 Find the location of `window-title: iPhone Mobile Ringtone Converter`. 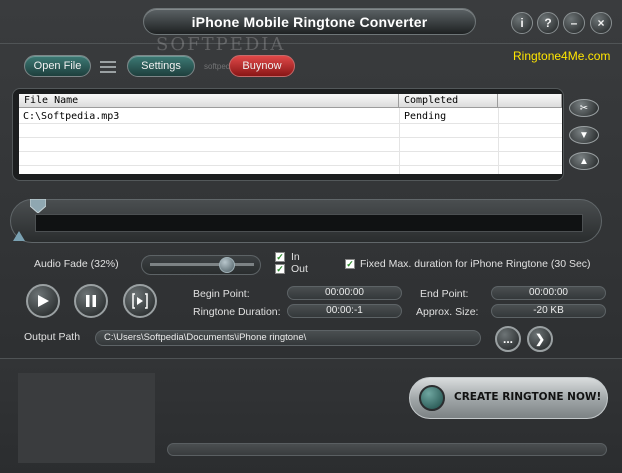

window-title: iPhone Mobile Ringtone Converter is located at coordinates (309, 21).